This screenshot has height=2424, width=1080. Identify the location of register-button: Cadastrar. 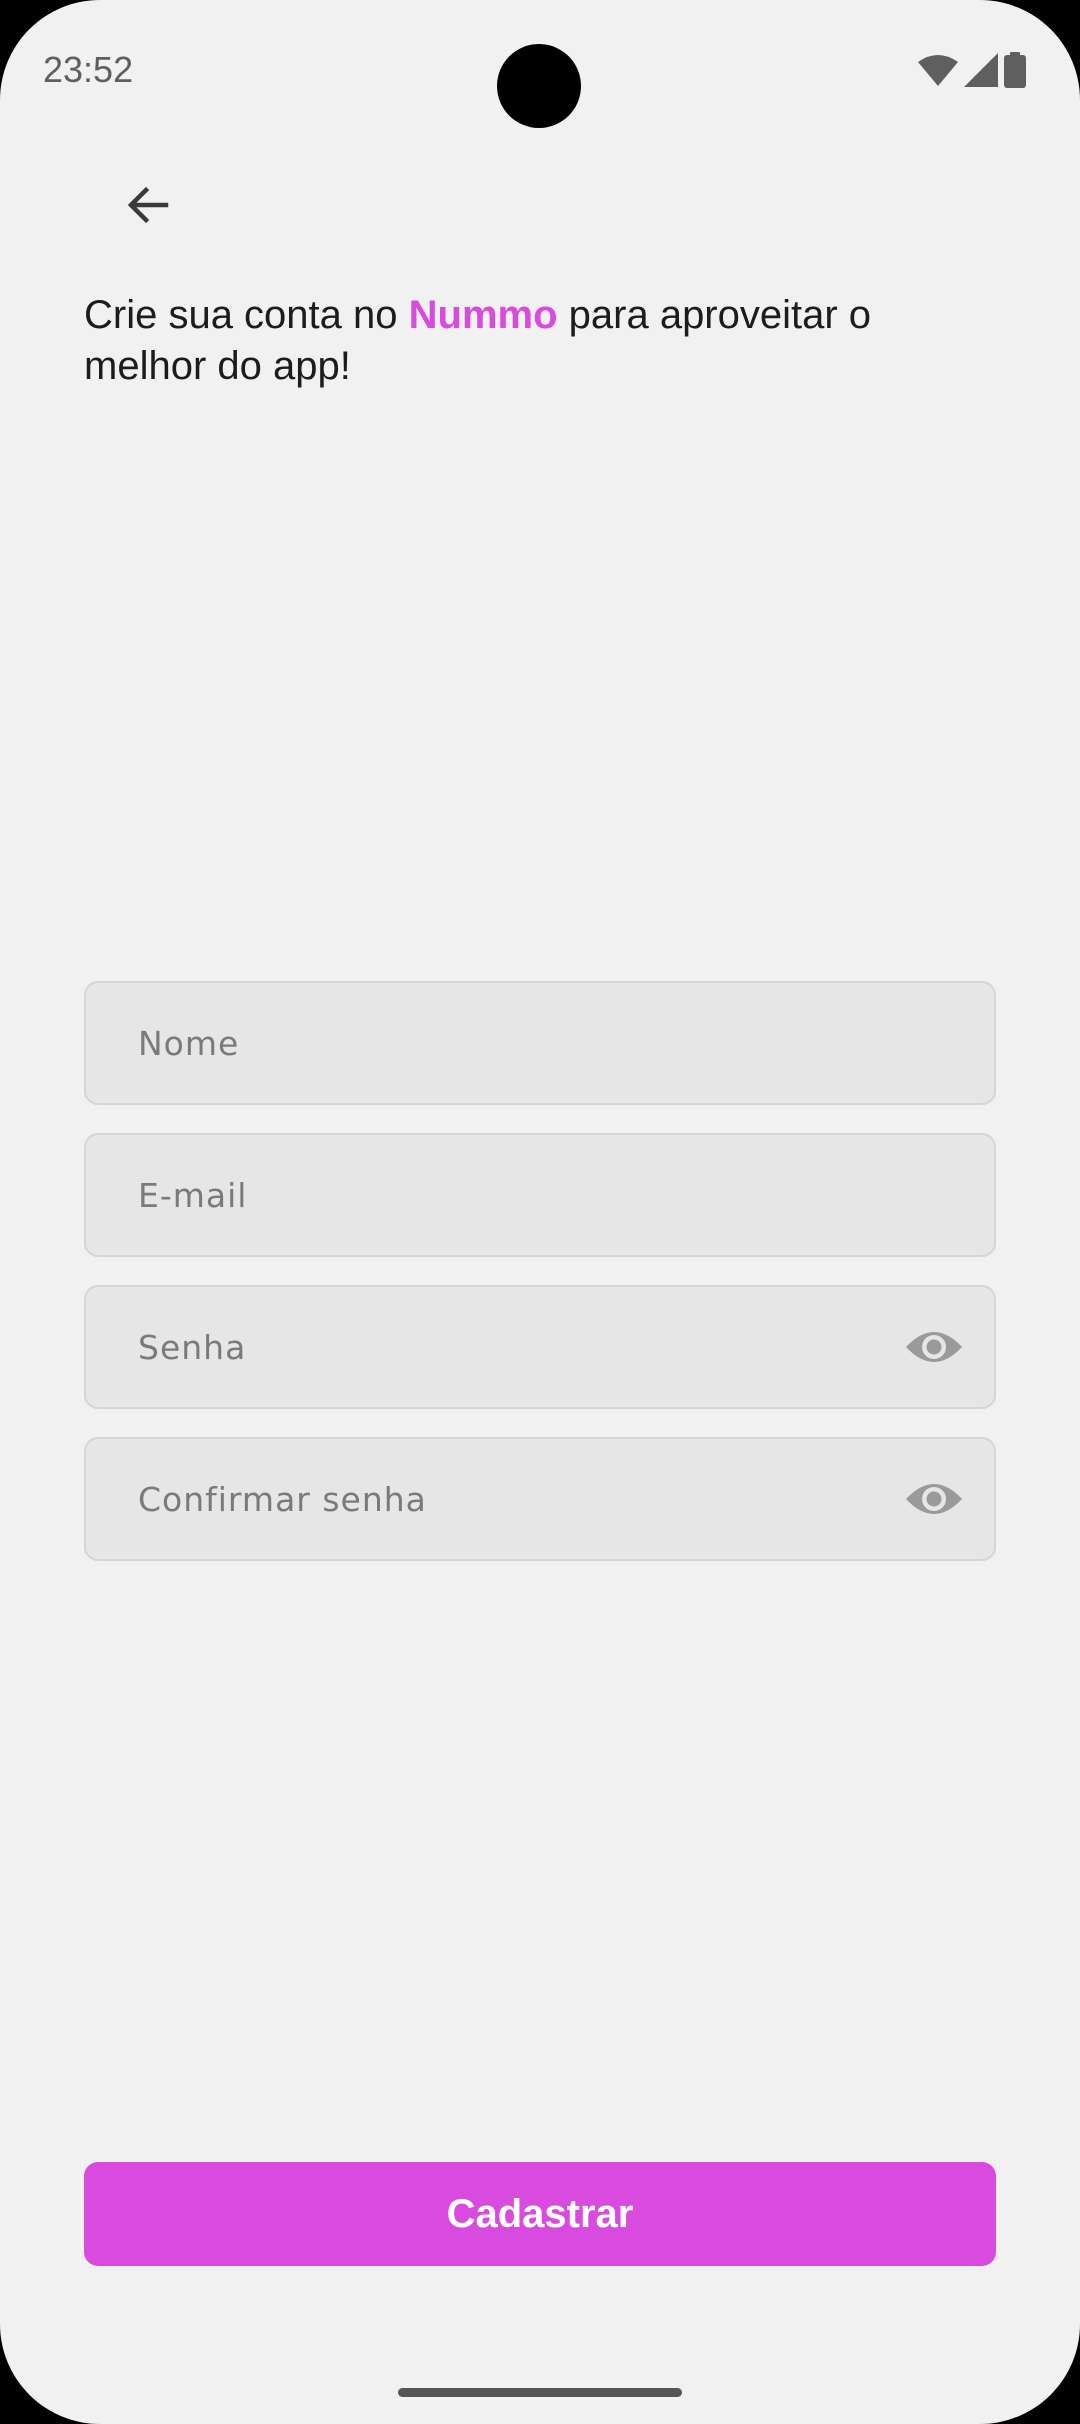
(540, 2214).